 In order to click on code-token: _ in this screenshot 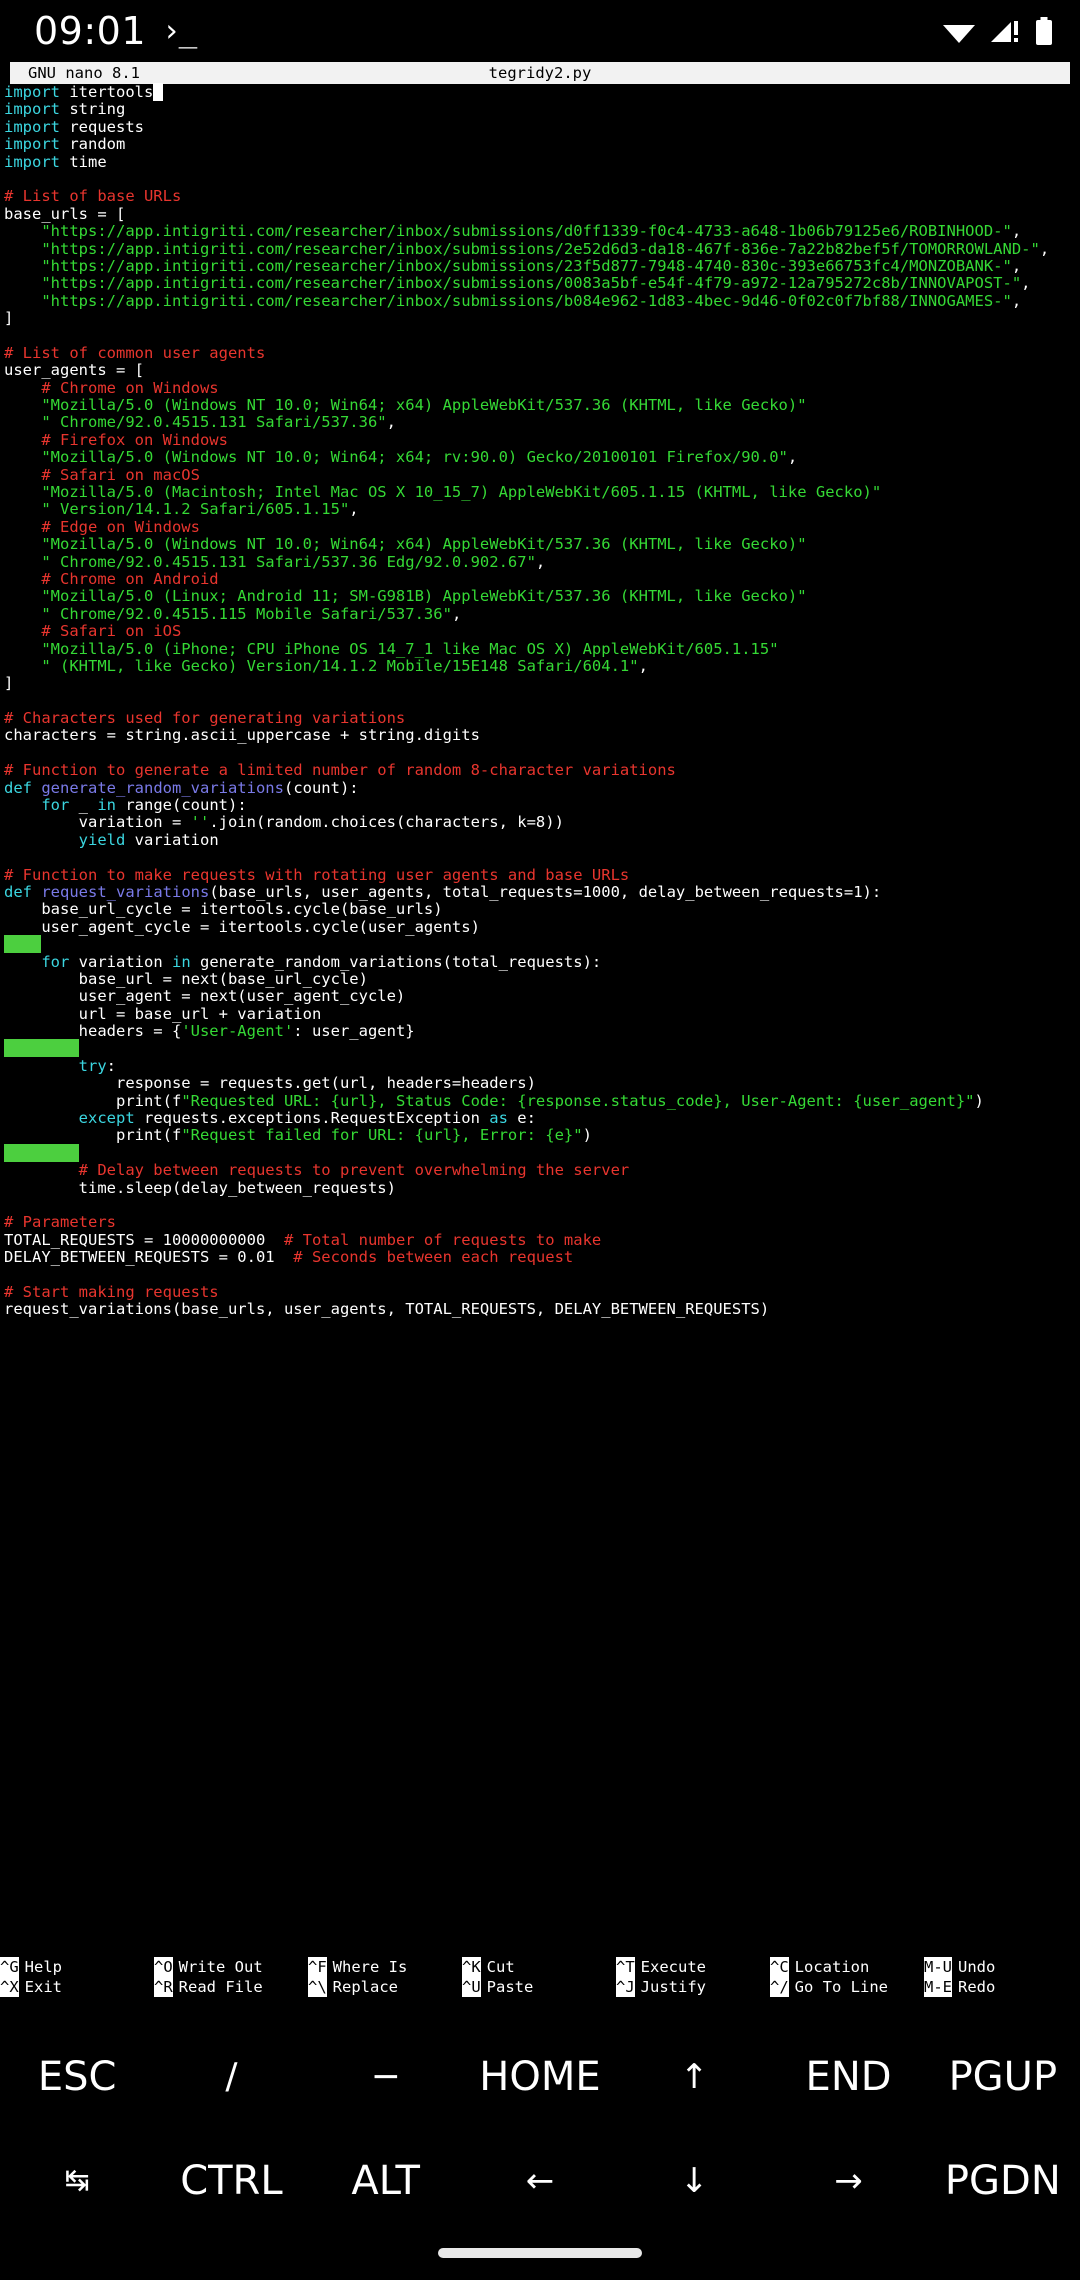, I will do `click(83, 805)`.